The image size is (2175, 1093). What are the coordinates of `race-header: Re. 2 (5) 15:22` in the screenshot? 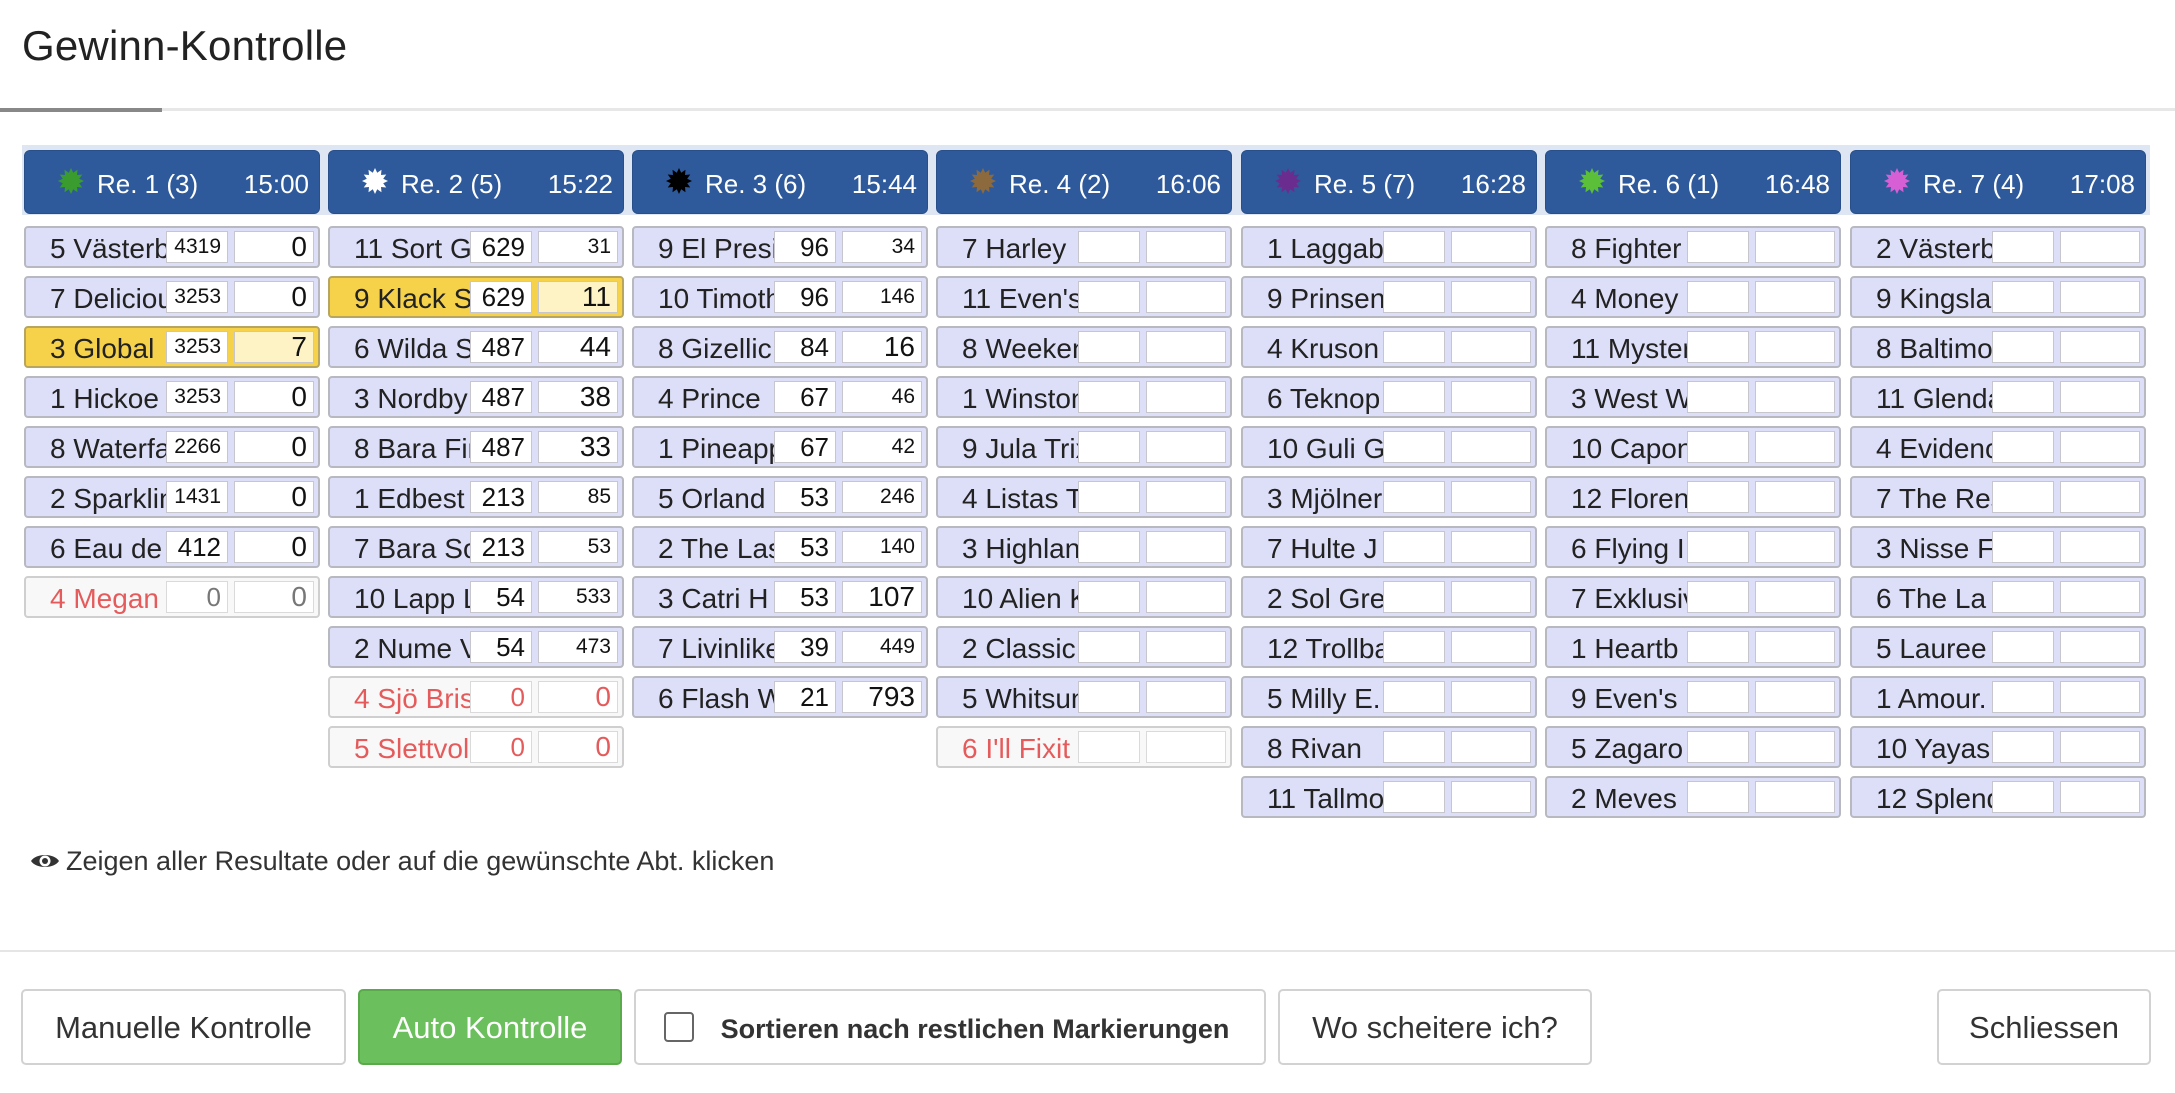 It's located at (476, 182).